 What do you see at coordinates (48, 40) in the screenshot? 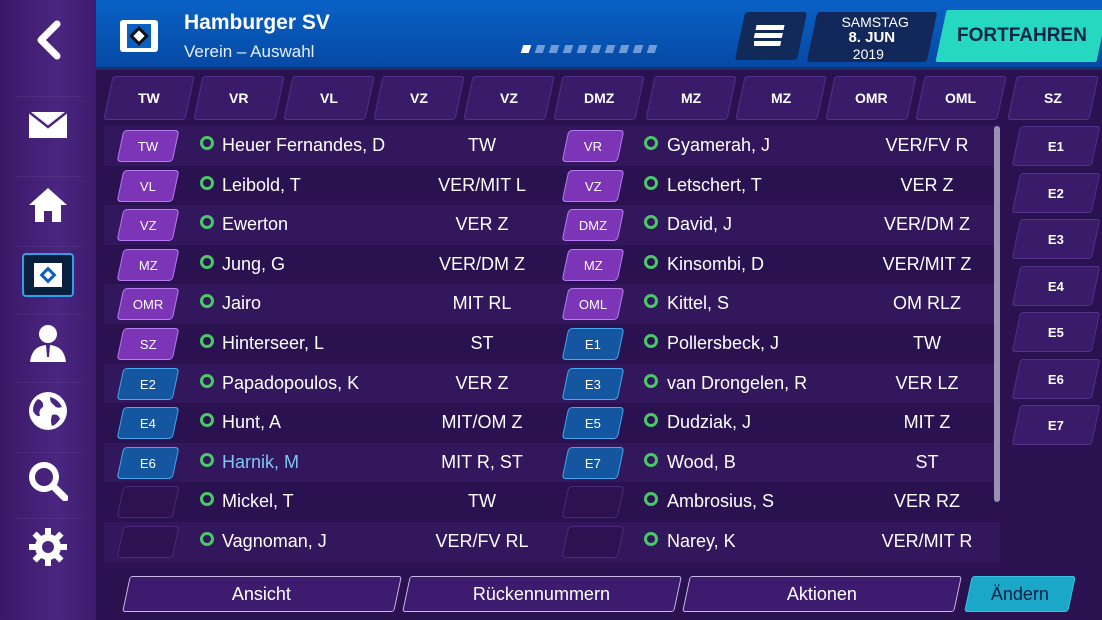
I see `back-button` at bounding box center [48, 40].